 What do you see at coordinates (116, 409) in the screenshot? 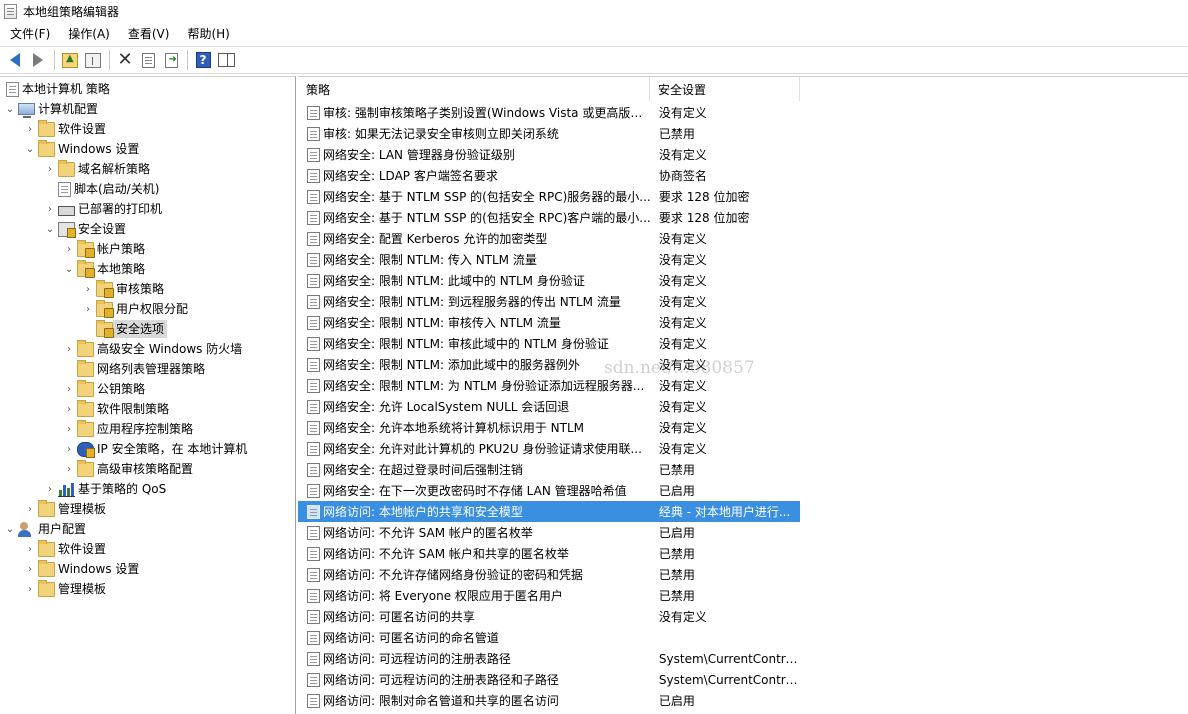
I see `tree-item-software-restriction: › 软件限制策略` at bounding box center [116, 409].